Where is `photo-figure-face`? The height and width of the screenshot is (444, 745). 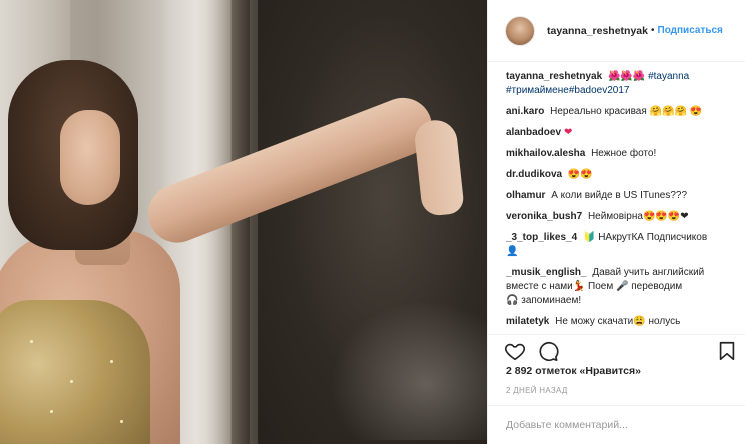
photo-figure-face is located at coordinates (90, 157).